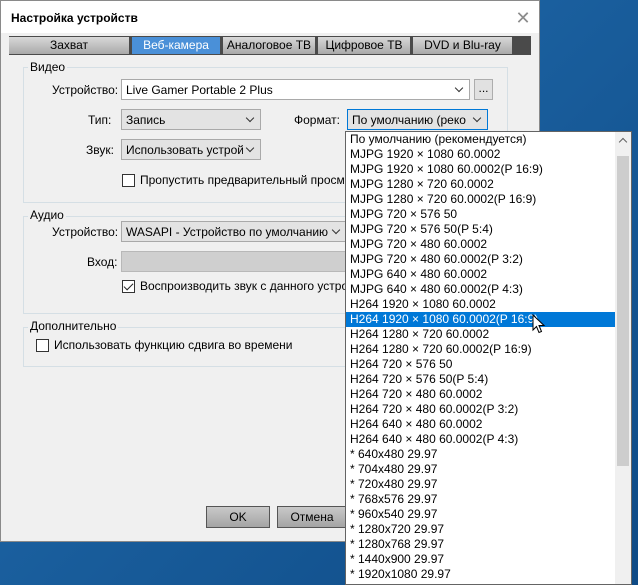 The image size is (638, 585). Describe the element at coordinates (481, 454) in the screenshot. I see `format-option: * 640x480 29.97` at that location.